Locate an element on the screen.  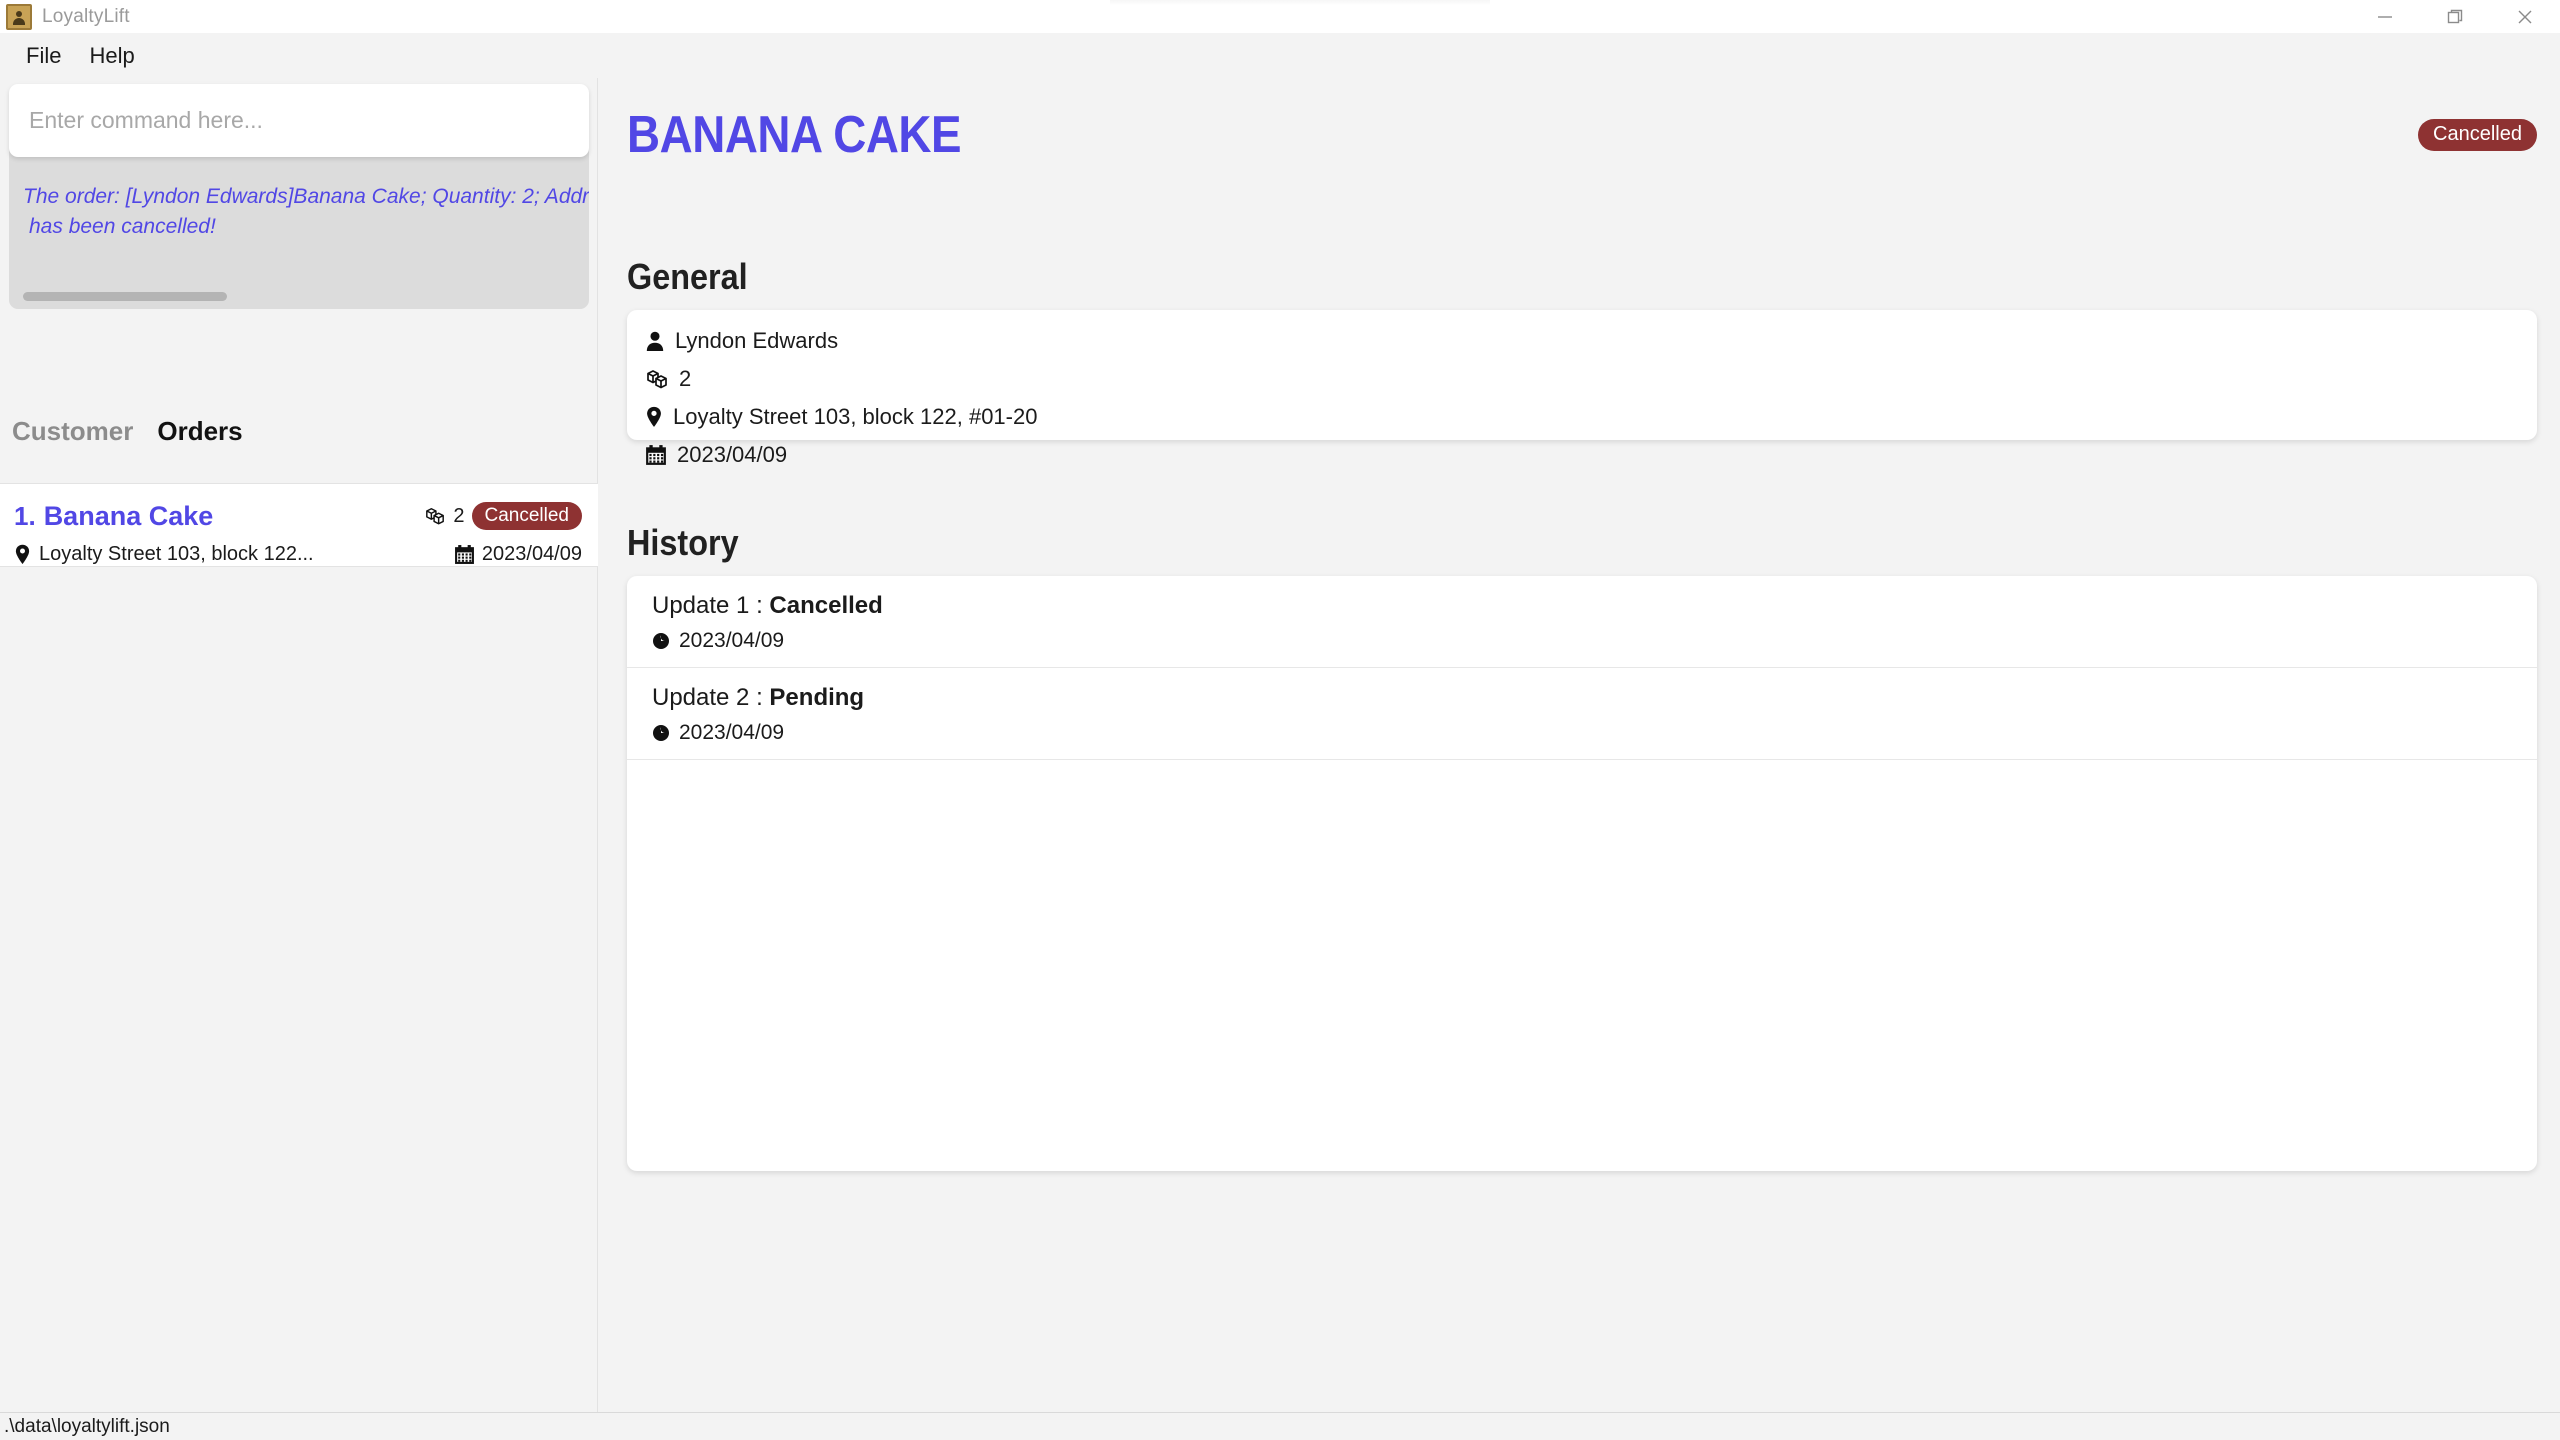
result-line-2: has been cancelled! is located at coordinates (122, 226).